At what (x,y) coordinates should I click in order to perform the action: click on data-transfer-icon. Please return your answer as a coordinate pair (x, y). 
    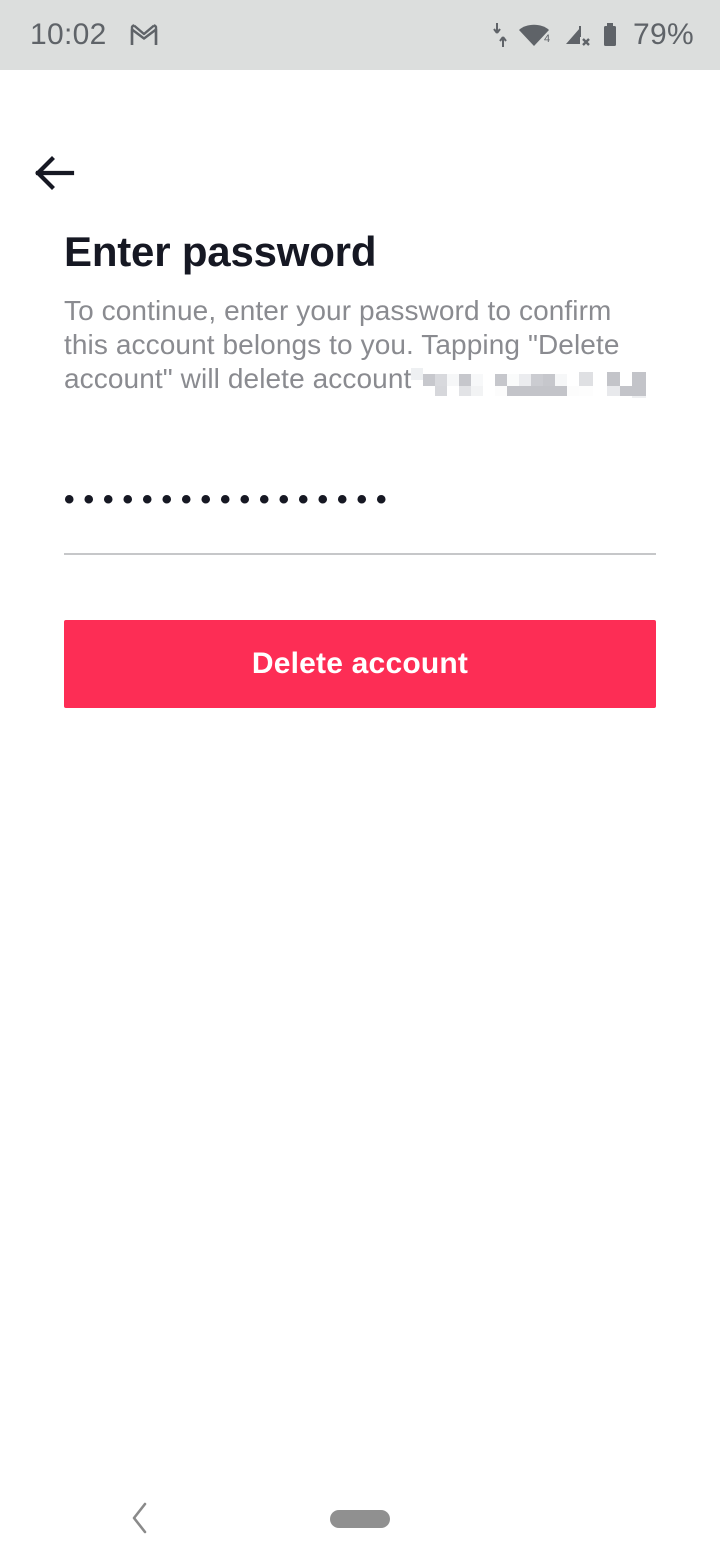
    Looking at the image, I should click on (500, 35).